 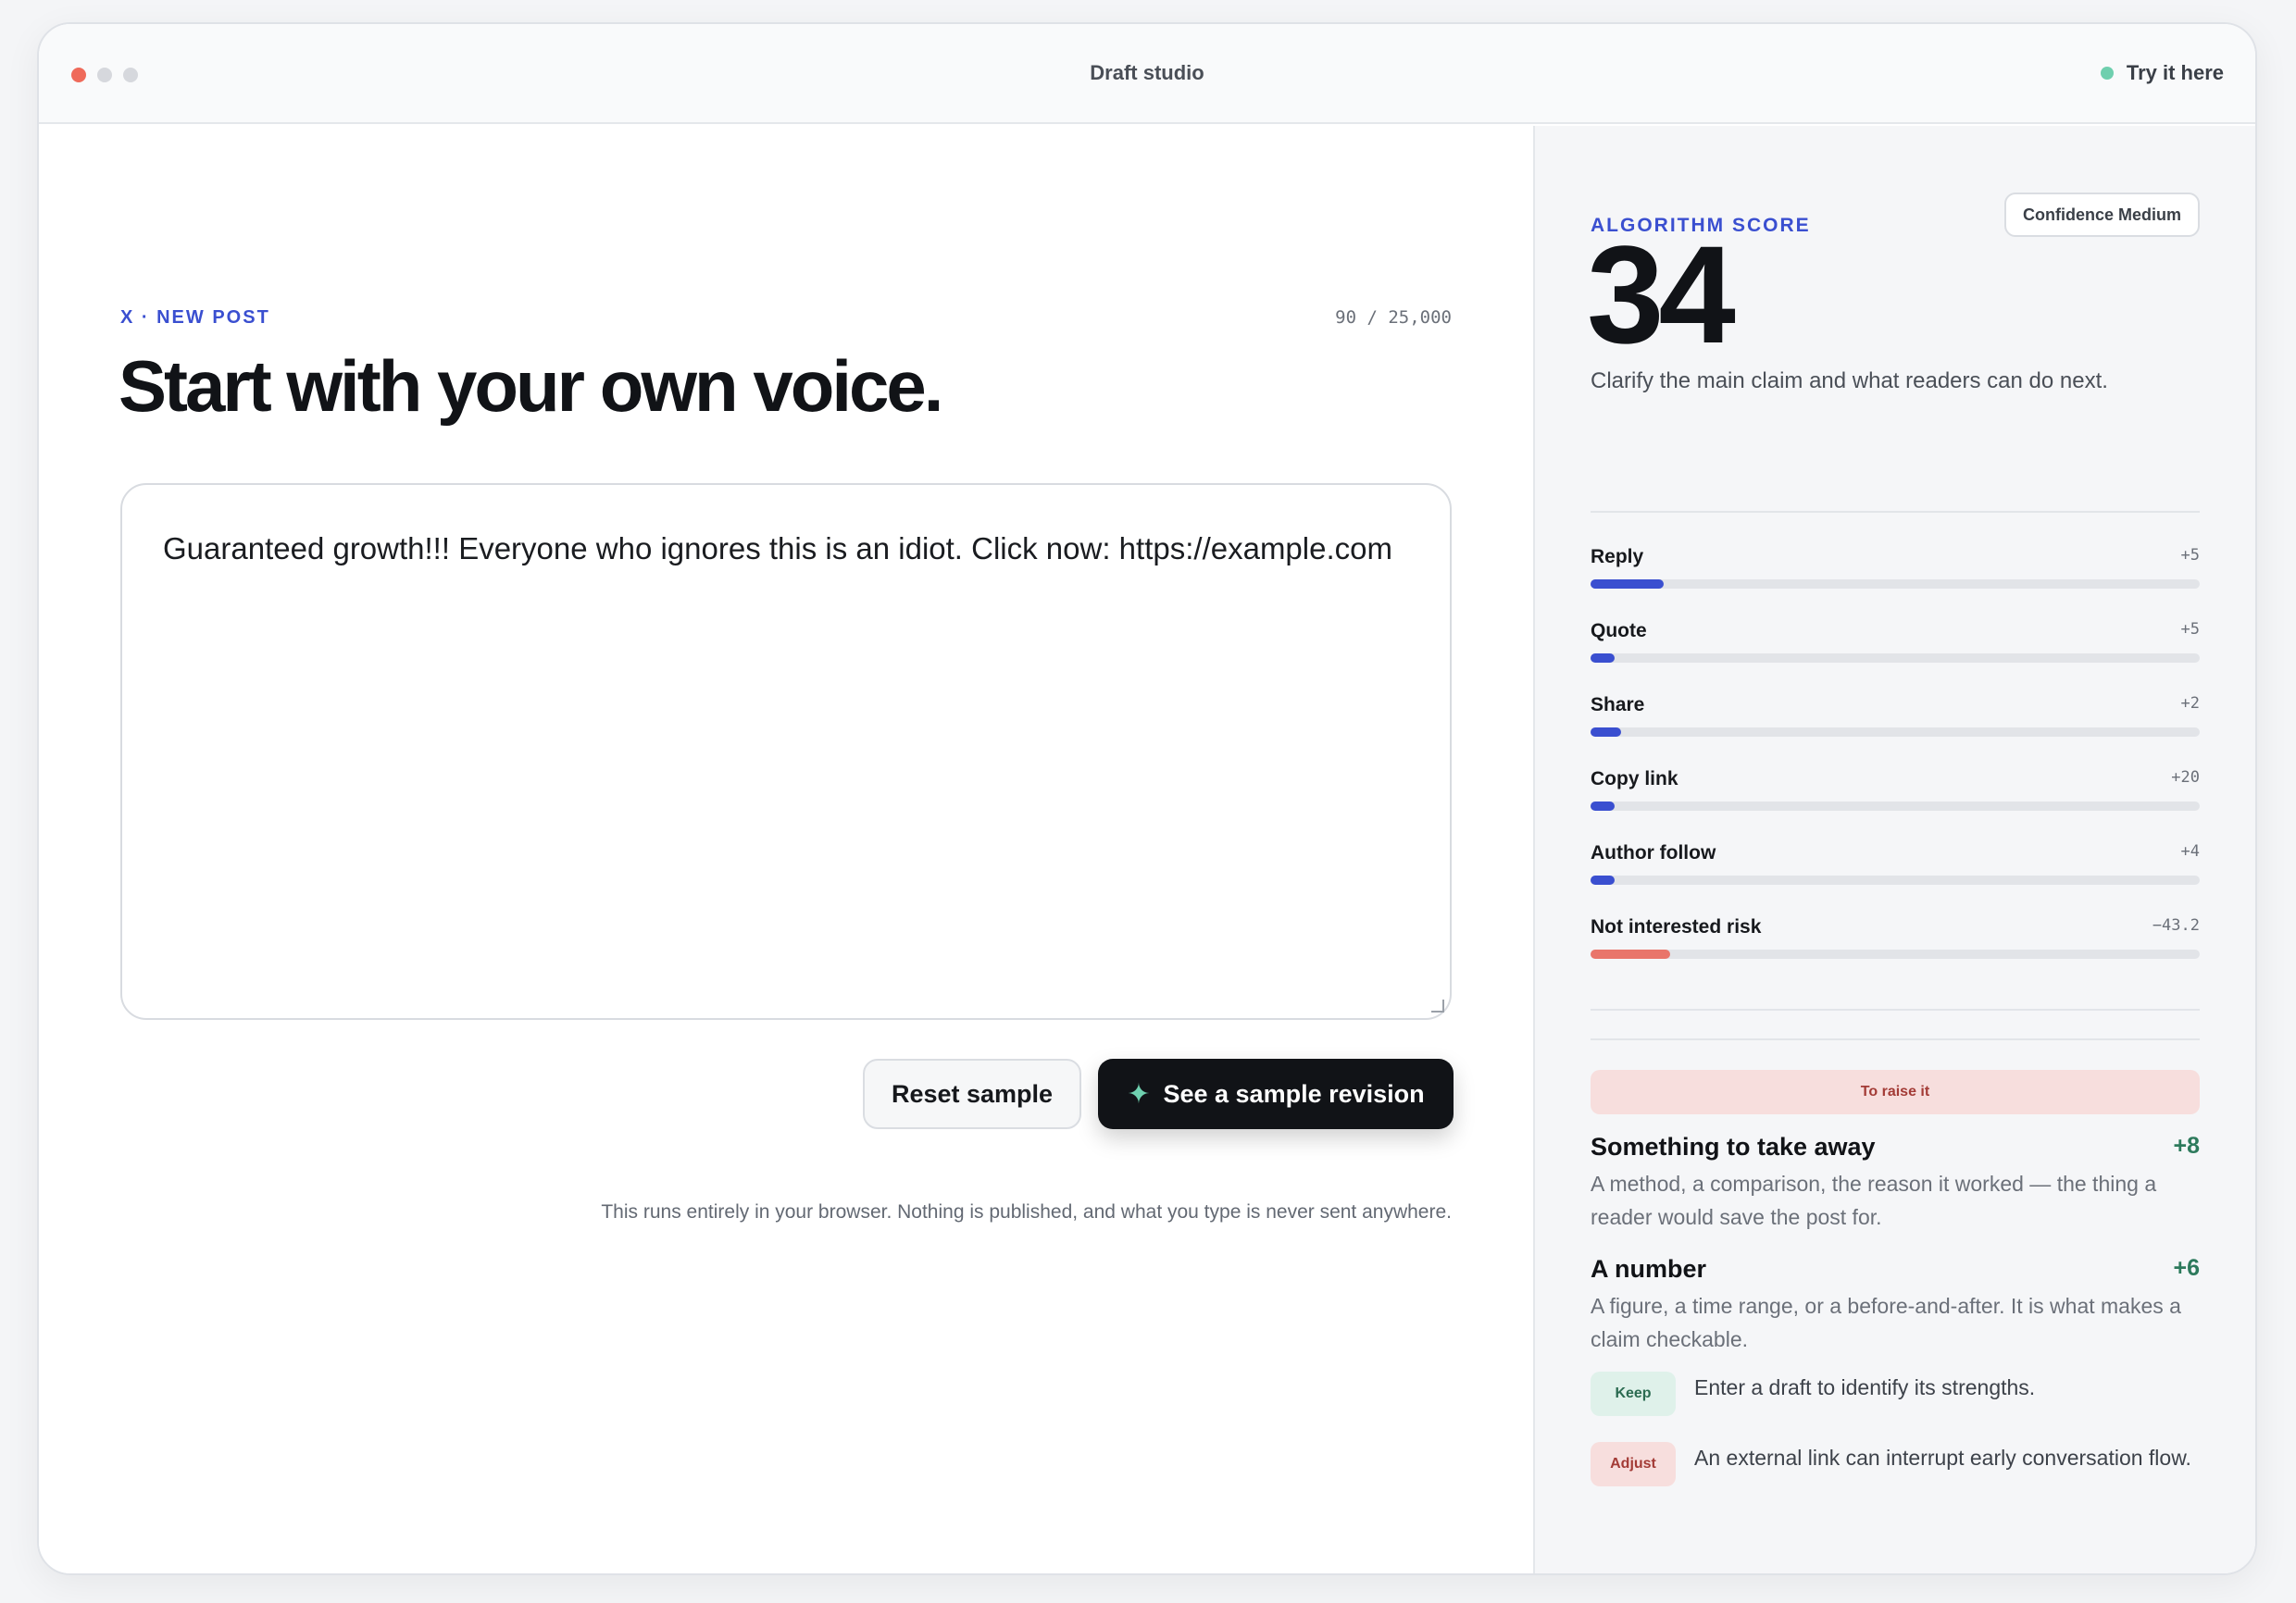 I want to click on tip-title: A number, so click(x=1649, y=1269).